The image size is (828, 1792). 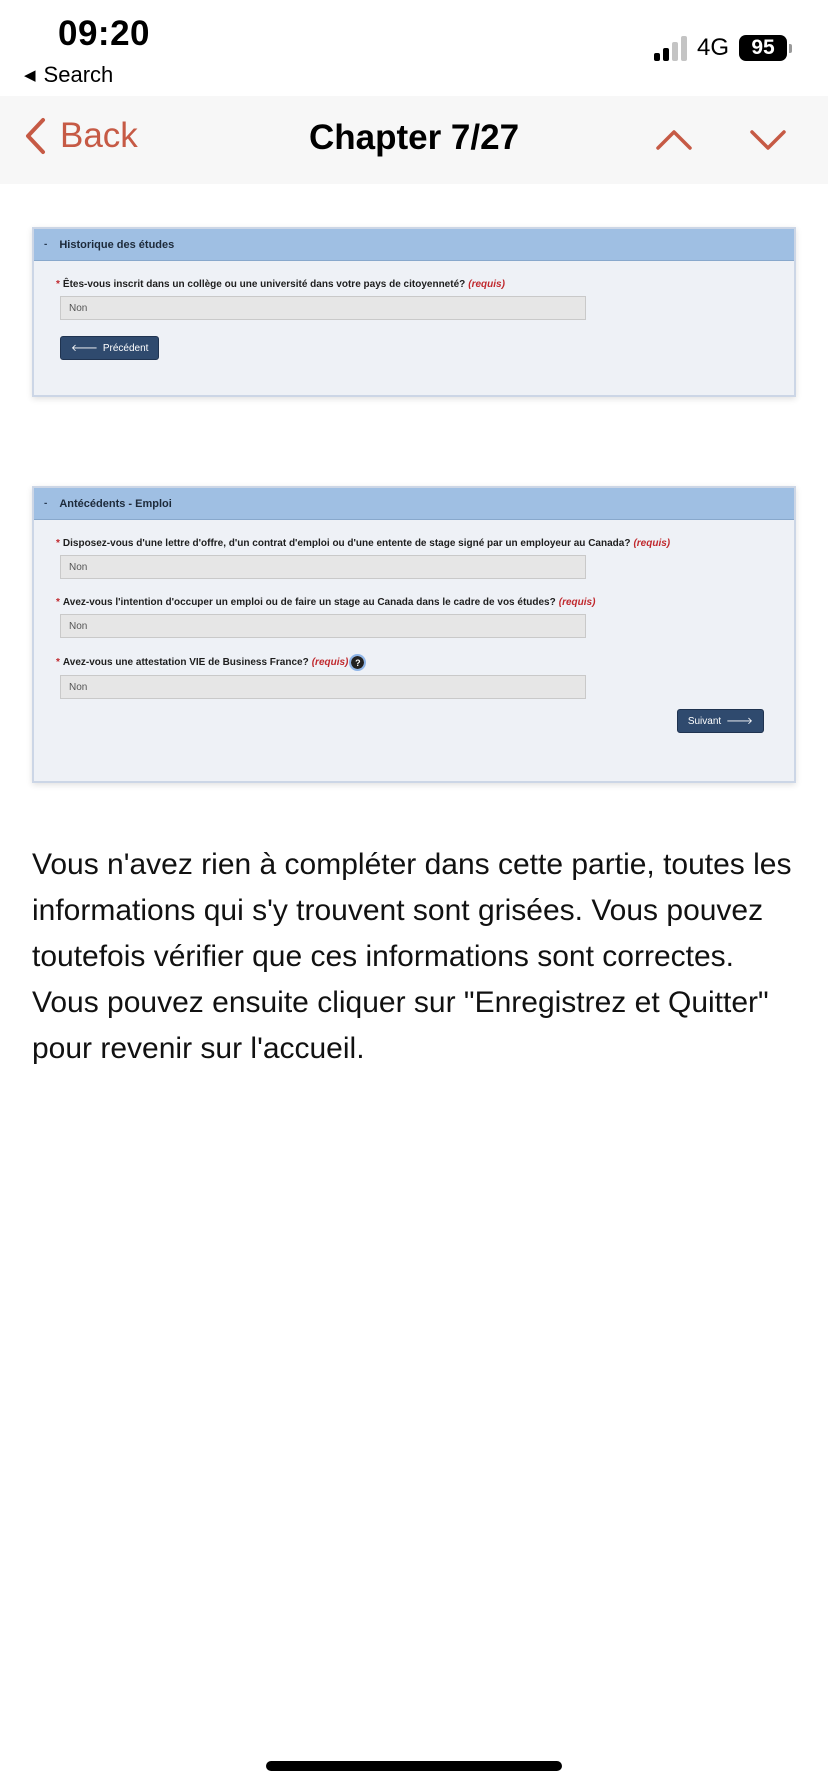 What do you see at coordinates (414, 1766) in the screenshot?
I see `home-indicator` at bounding box center [414, 1766].